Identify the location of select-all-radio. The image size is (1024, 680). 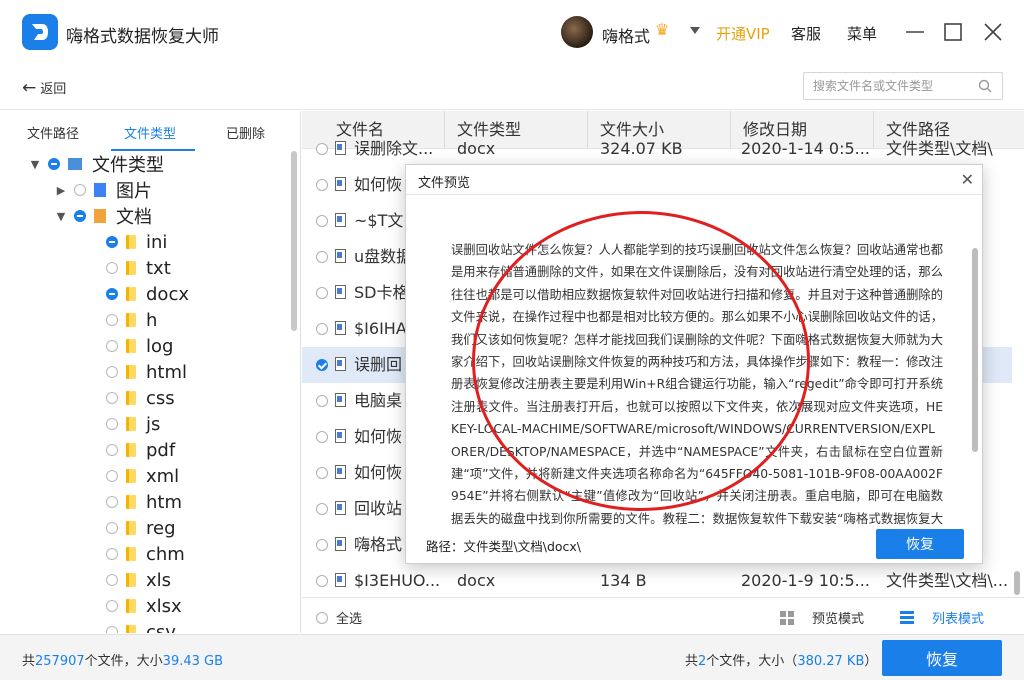
(322, 617).